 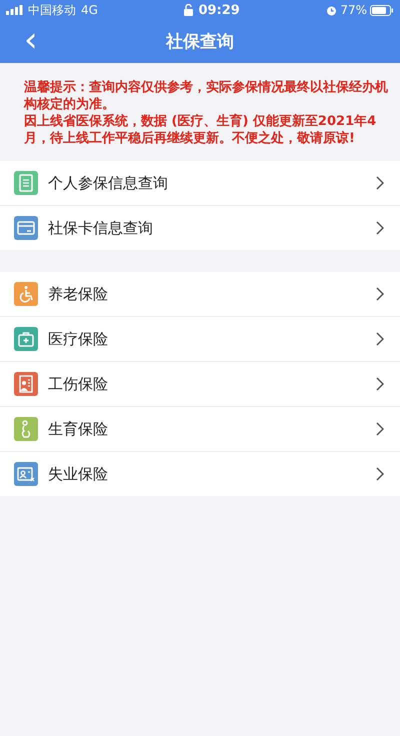 I want to click on notice-text: 温馨提示：查询内容仅供参考，实际参保情况最终以社保经办机构核定的为准。, so click(x=206, y=96).